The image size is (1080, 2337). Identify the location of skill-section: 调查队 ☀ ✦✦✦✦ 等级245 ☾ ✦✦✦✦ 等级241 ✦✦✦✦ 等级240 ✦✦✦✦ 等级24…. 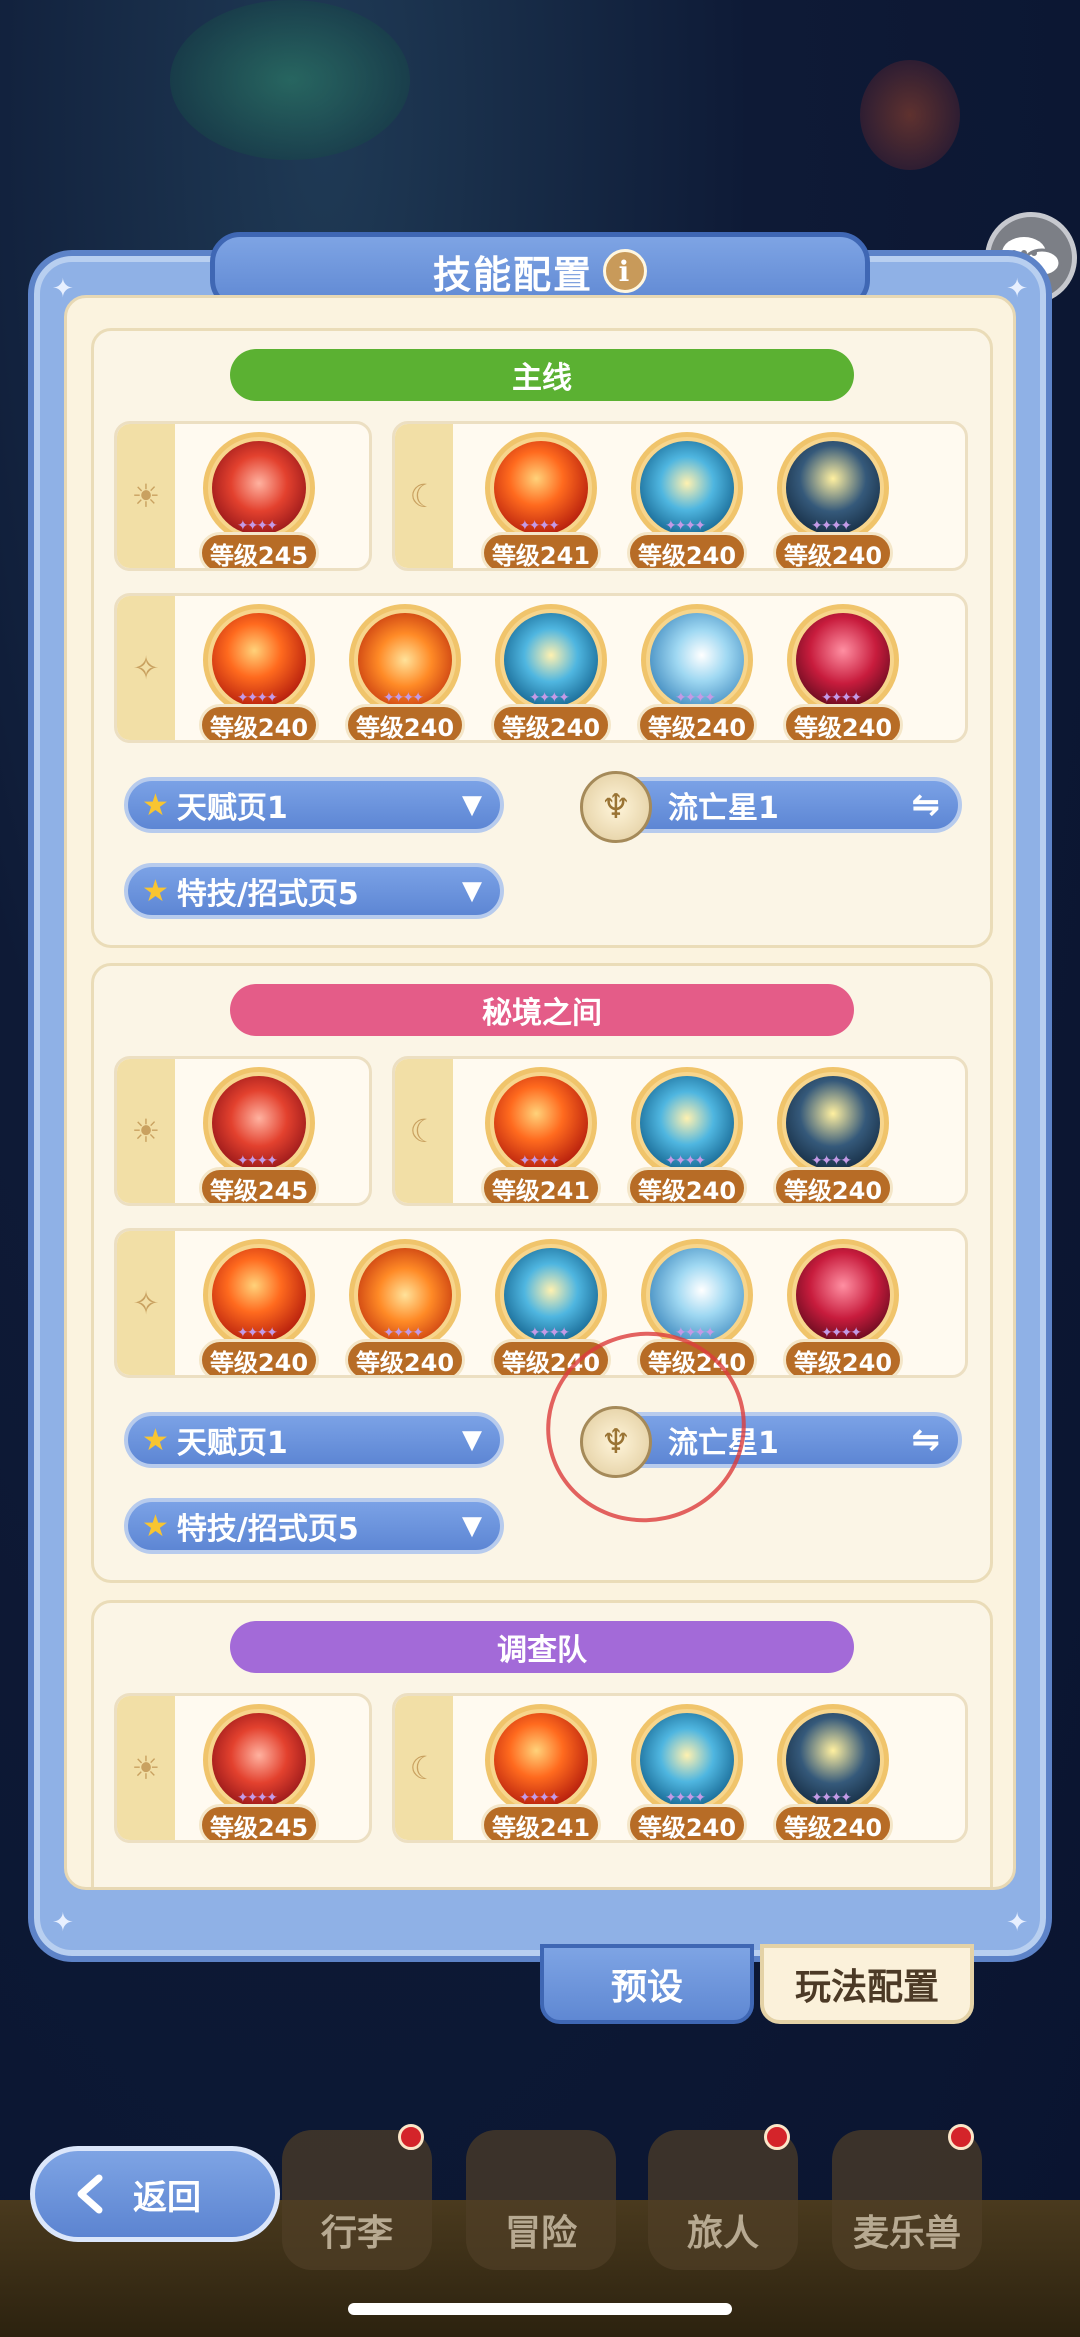
(542, 1743).